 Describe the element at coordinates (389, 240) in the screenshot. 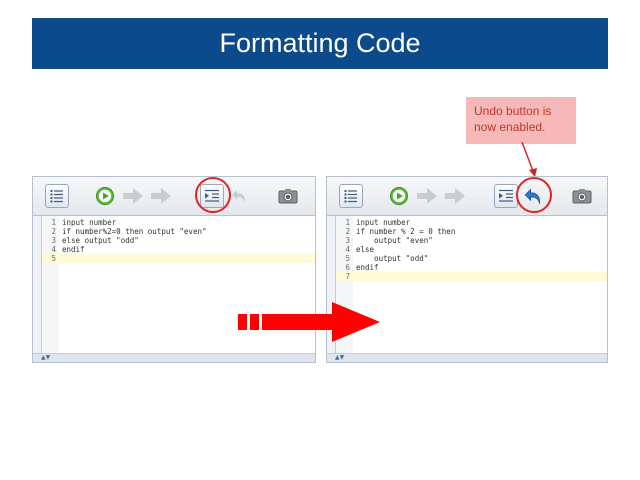

I see `code-line: 3 output "even"` at that location.